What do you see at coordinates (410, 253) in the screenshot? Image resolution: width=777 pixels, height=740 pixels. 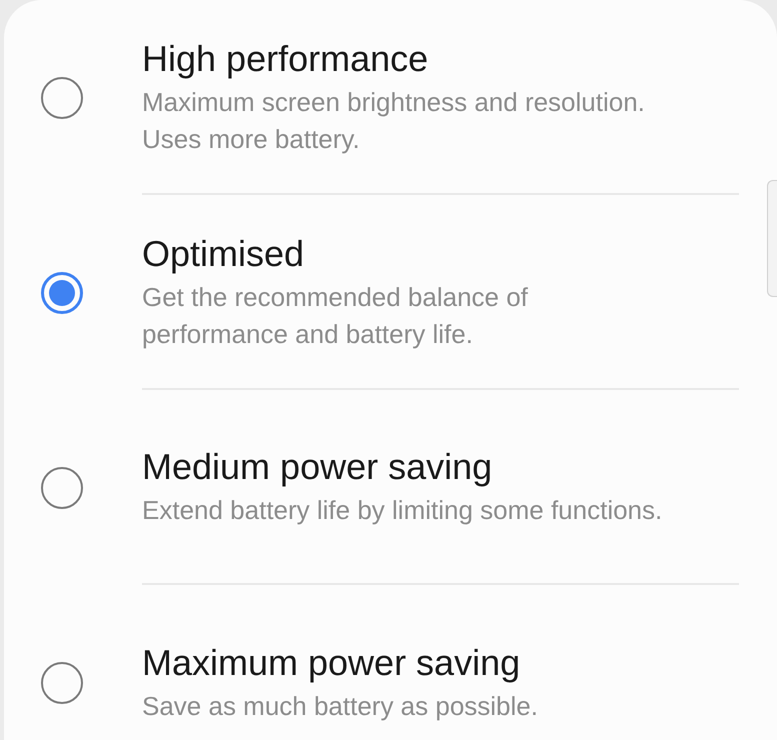 I see `option-title: Optimised` at bounding box center [410, 253].